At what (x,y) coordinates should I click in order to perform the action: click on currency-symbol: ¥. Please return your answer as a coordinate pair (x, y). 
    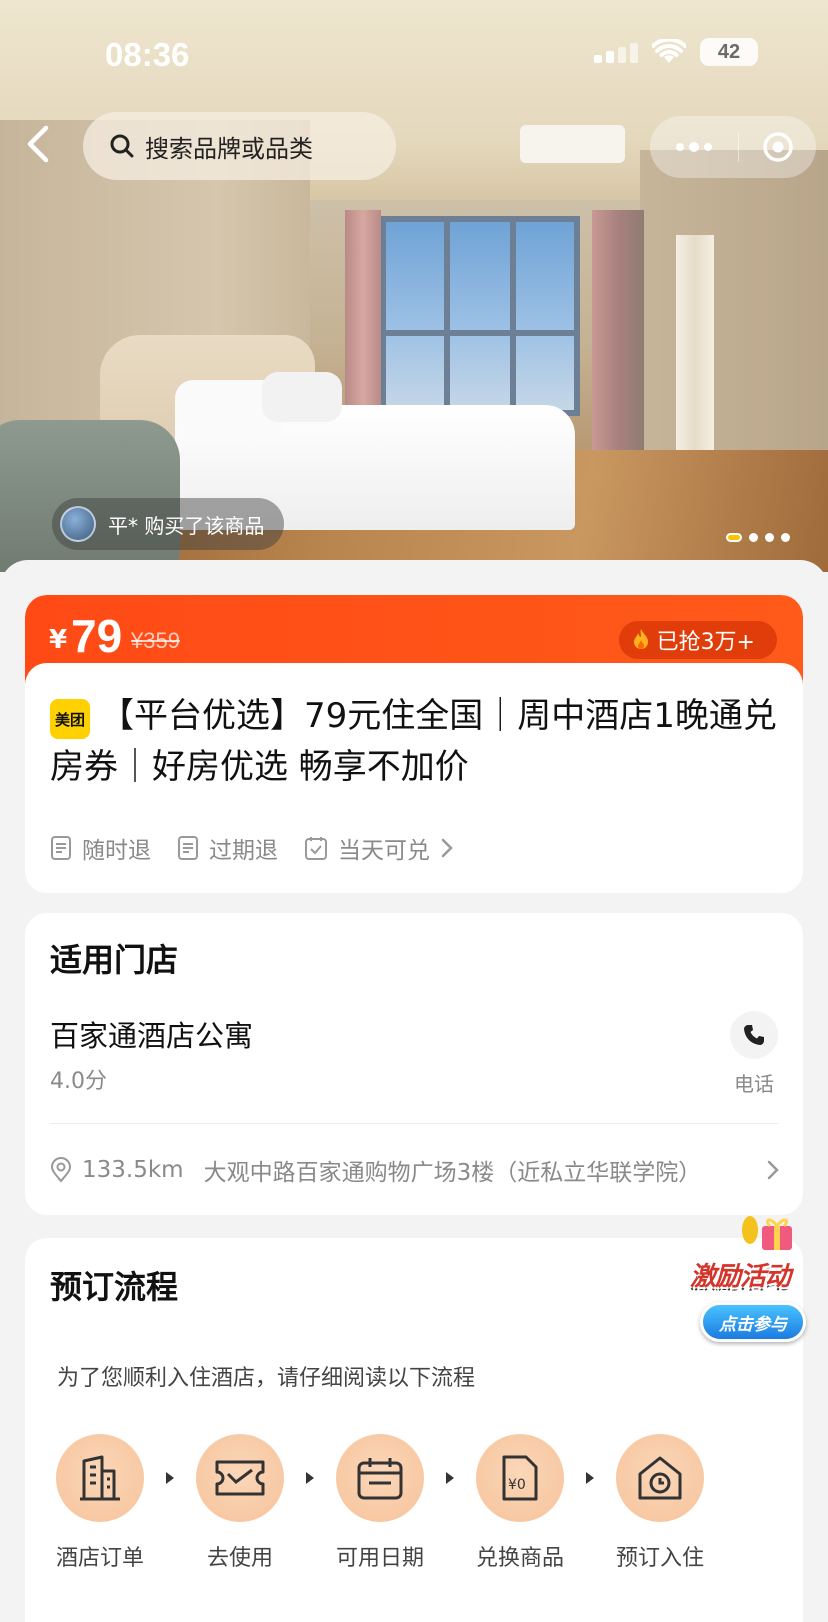
    Looking at the image, I should click on (58, 640).